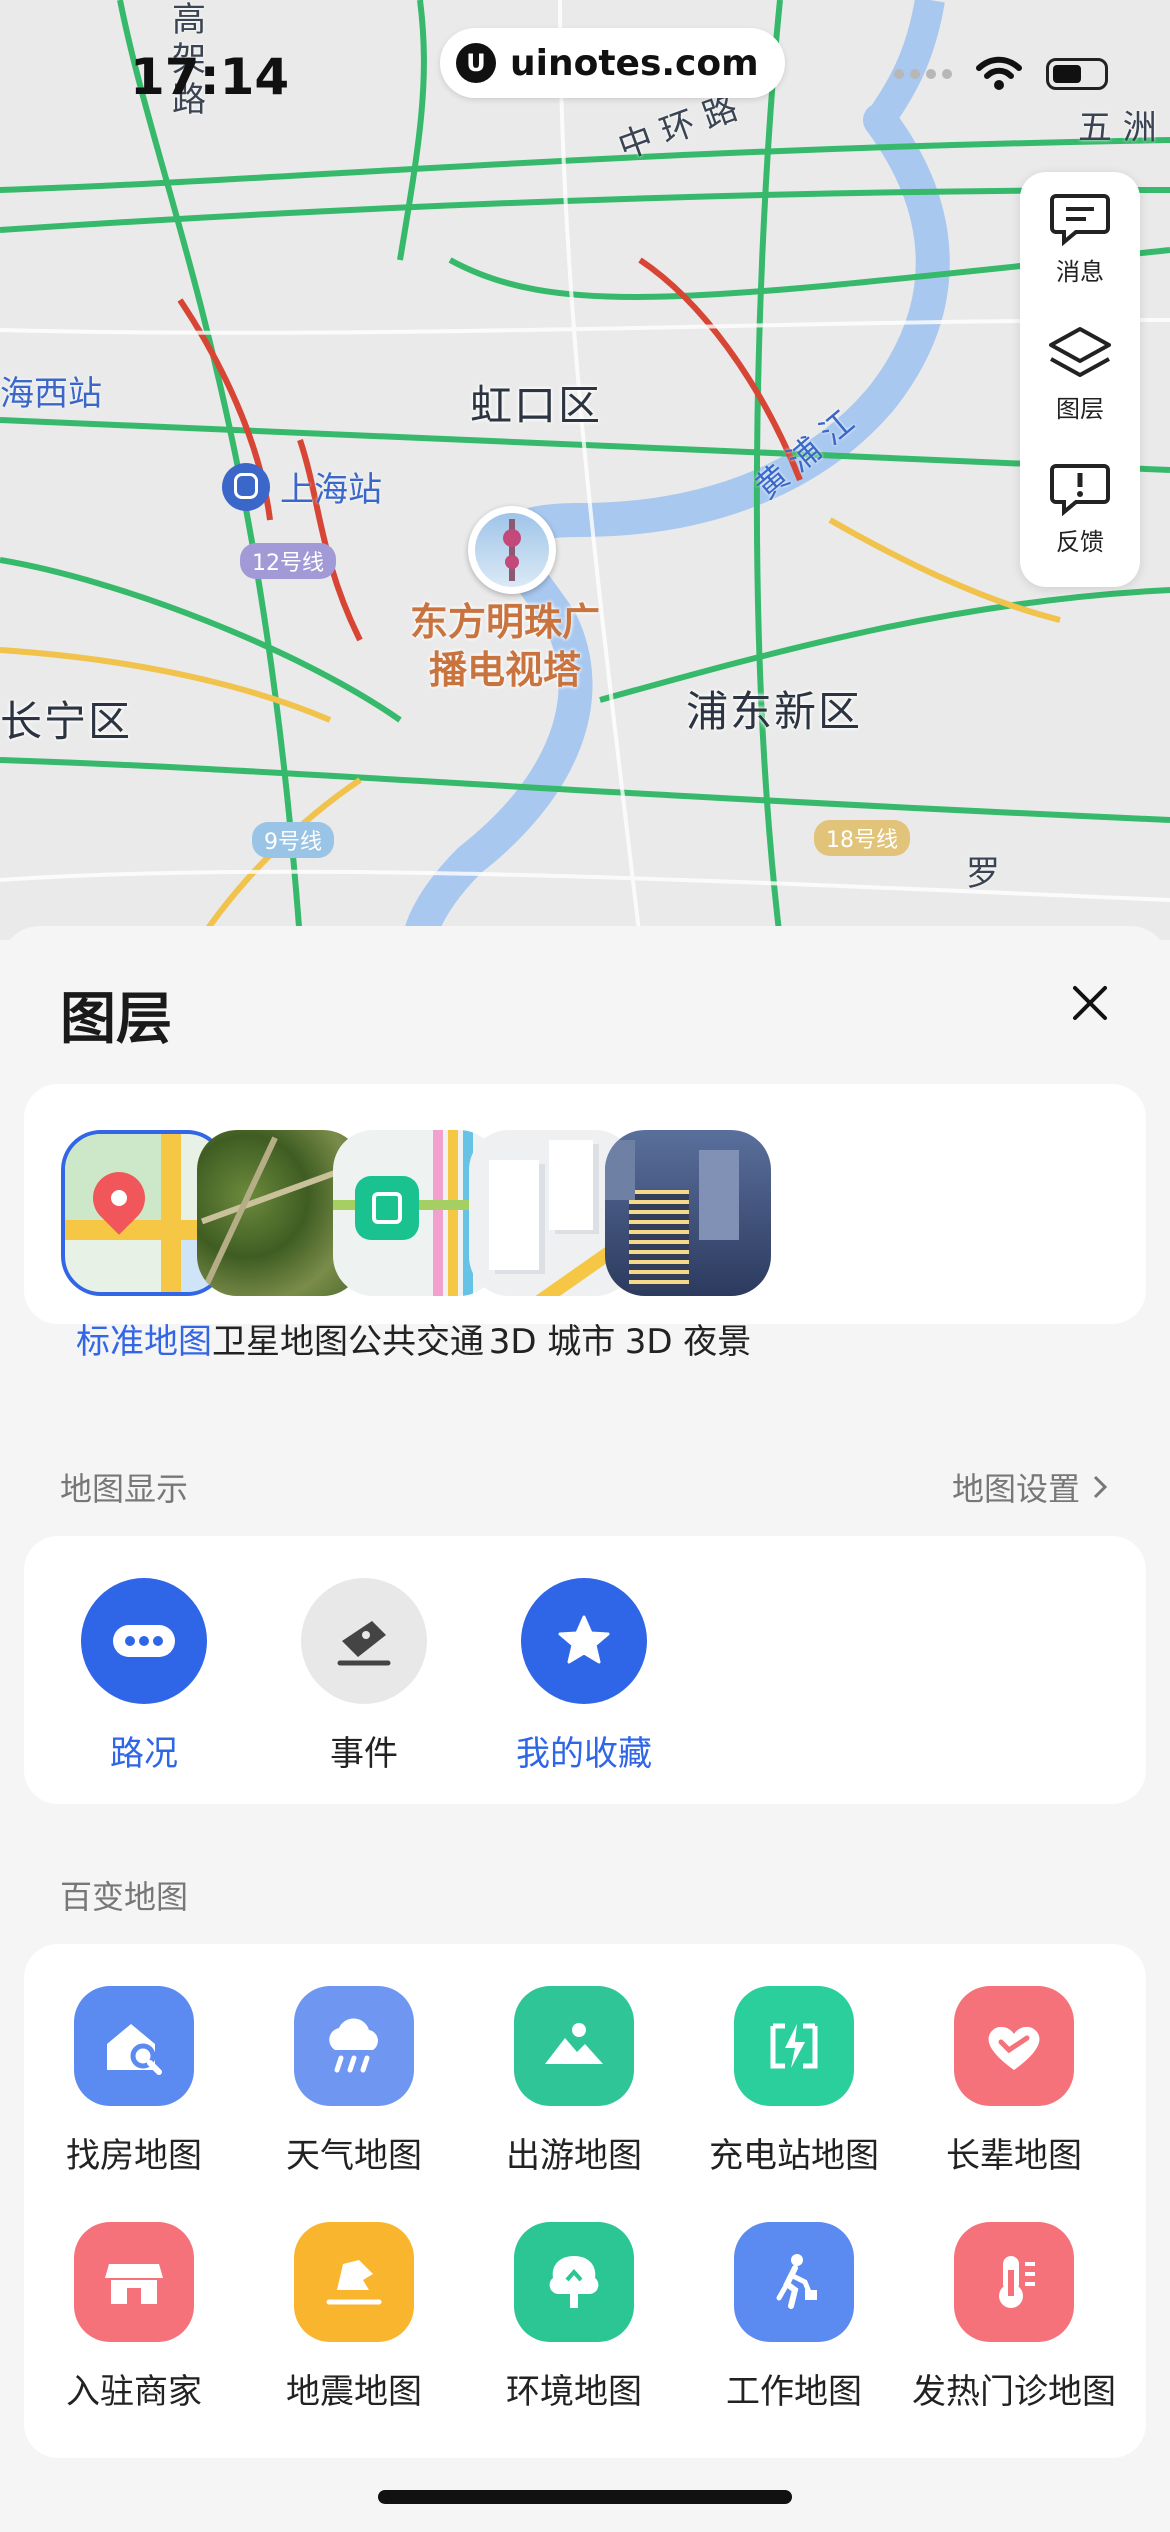 Image resolution: width=1170 pixels, height=2532 pixels. Describe the element at coordinates (364, 1641) in the screenshot. I see `event-icon` at that location.